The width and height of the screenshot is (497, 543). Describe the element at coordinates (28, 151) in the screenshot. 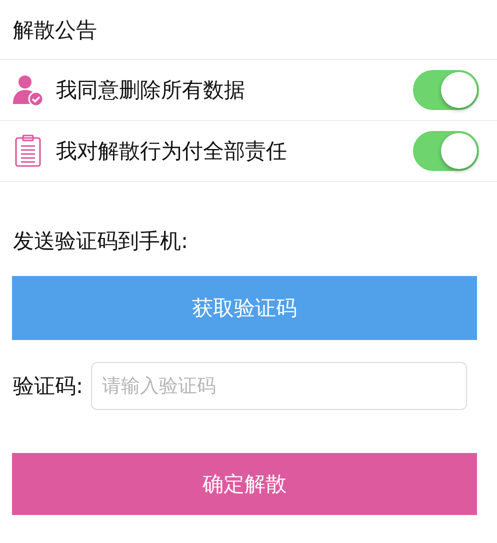

I see `clipboard-icon` at that location.